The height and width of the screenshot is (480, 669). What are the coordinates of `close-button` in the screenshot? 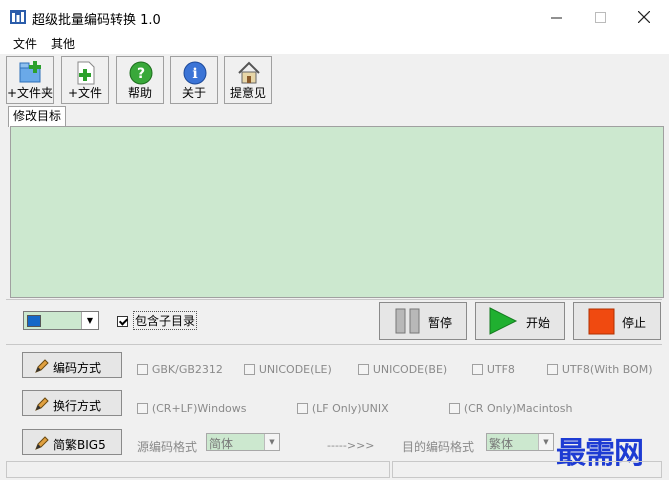 It's located at (644, 17).